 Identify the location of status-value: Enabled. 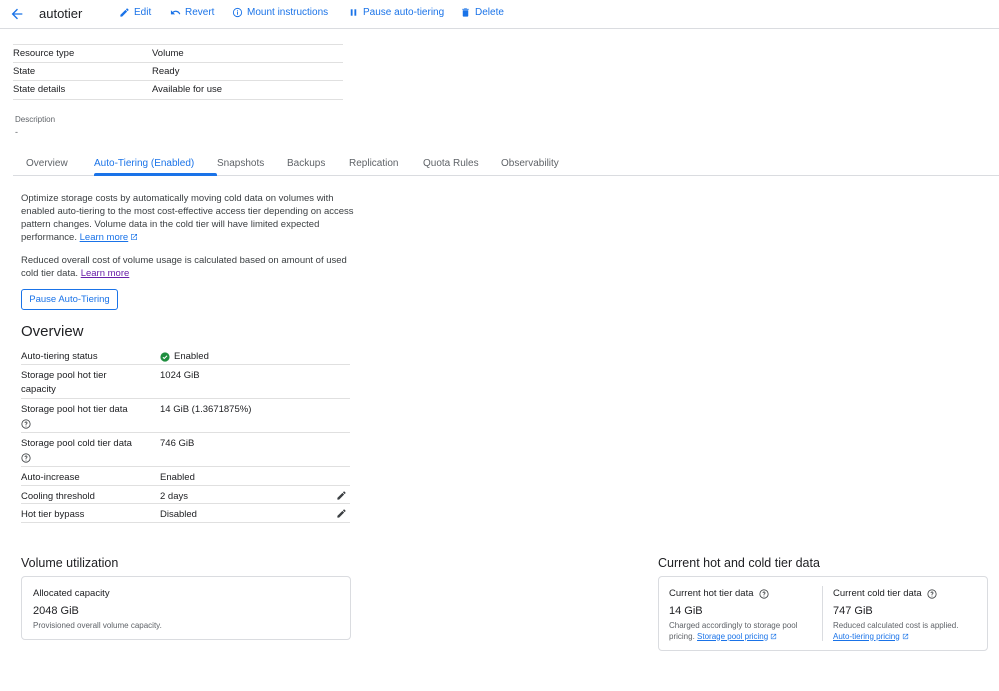
(191, 356).